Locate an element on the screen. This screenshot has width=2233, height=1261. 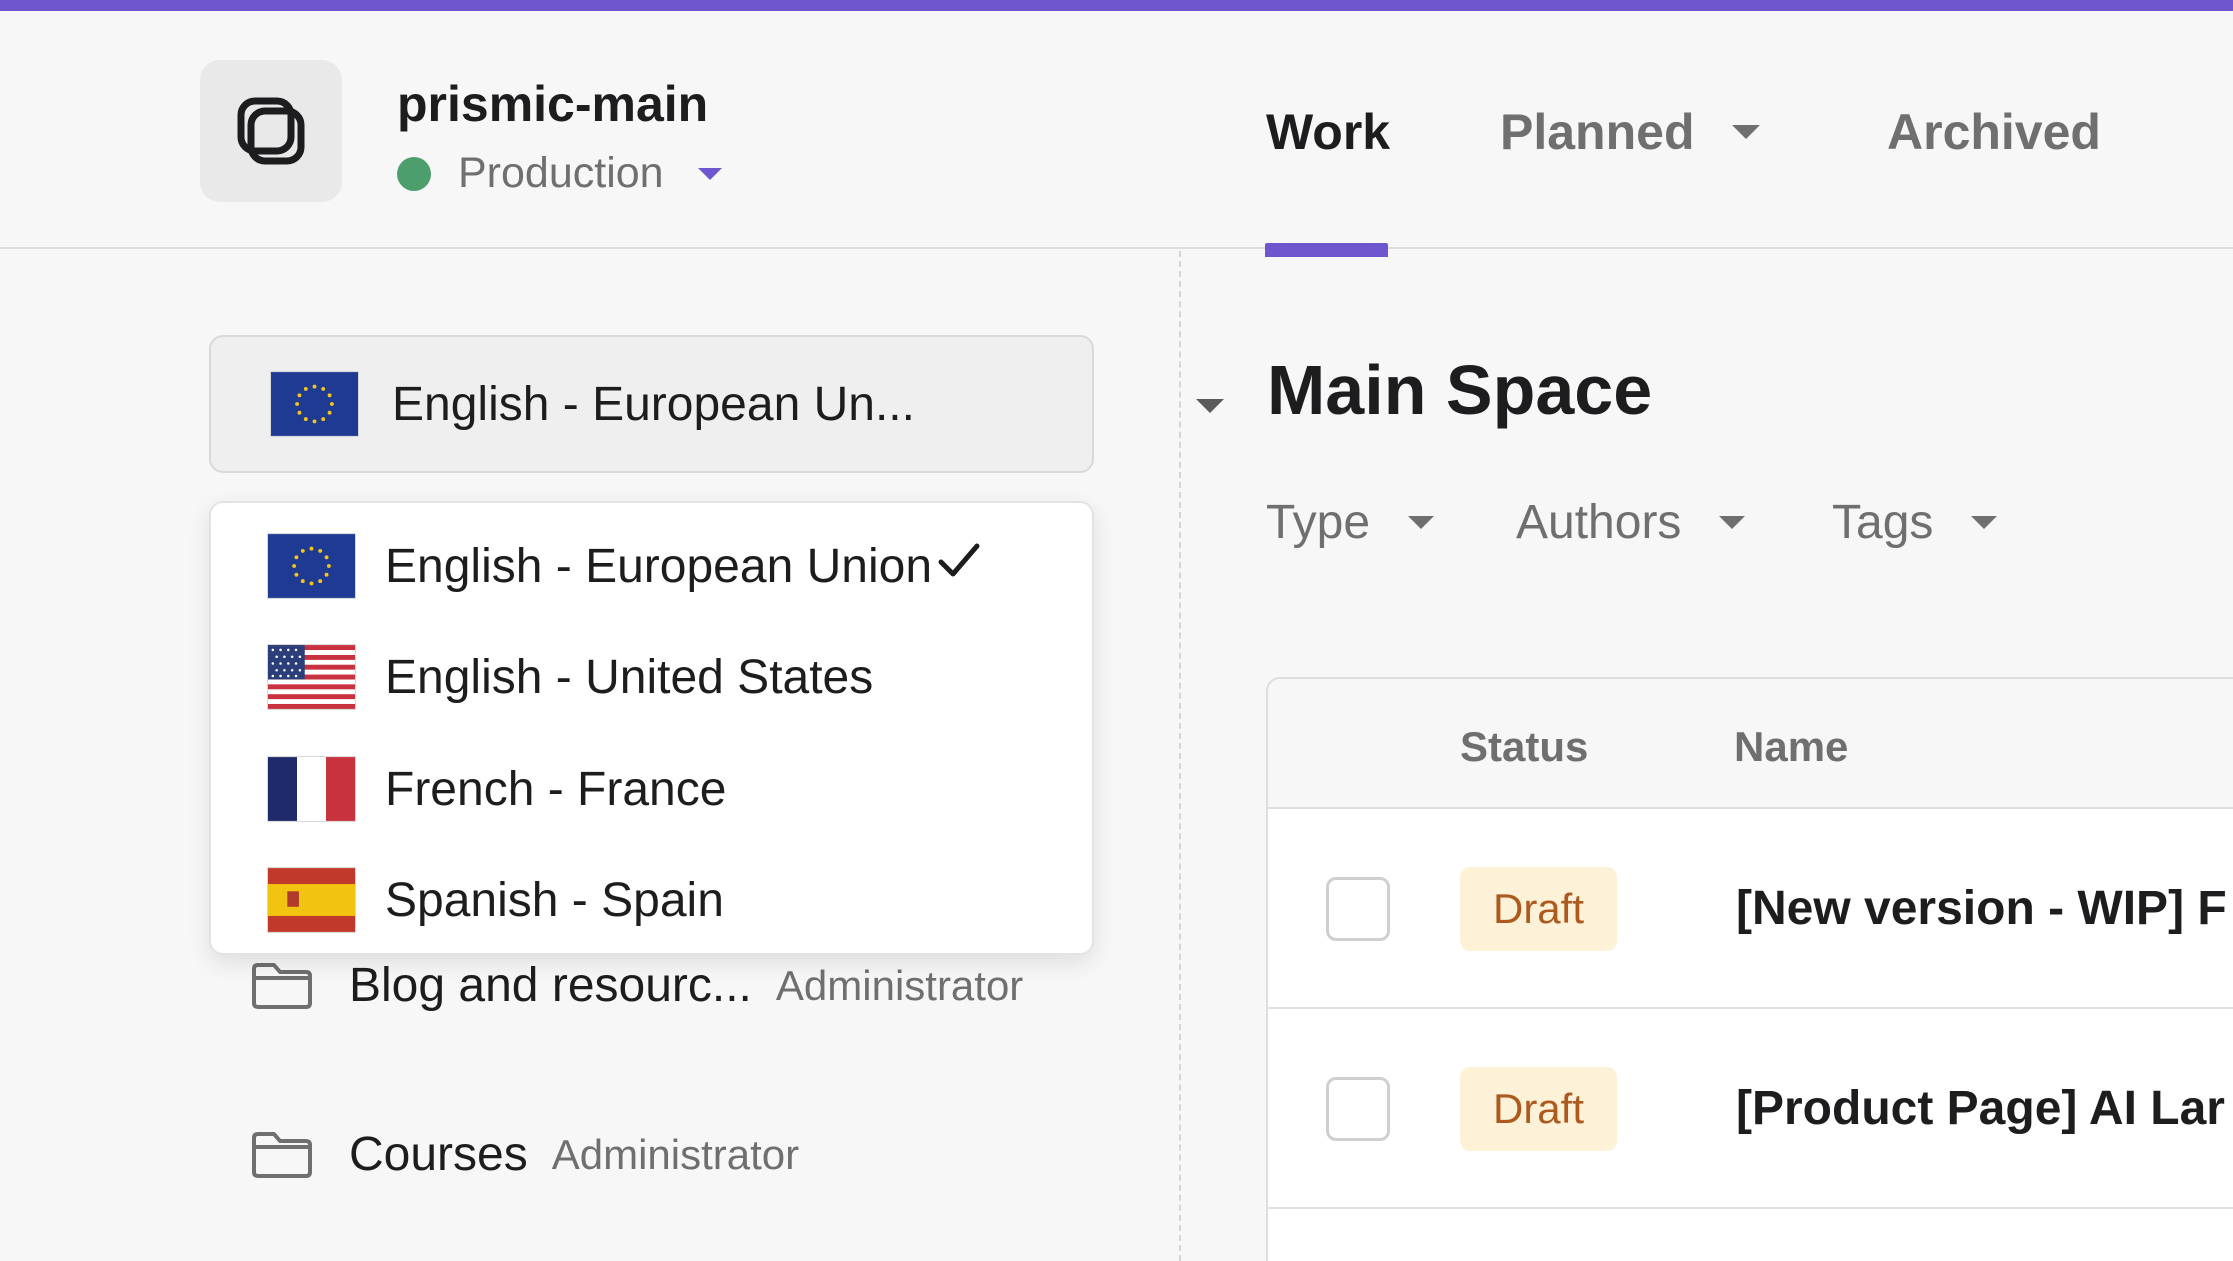
tab-work-label: Work is located at coordinates (1328, 132).